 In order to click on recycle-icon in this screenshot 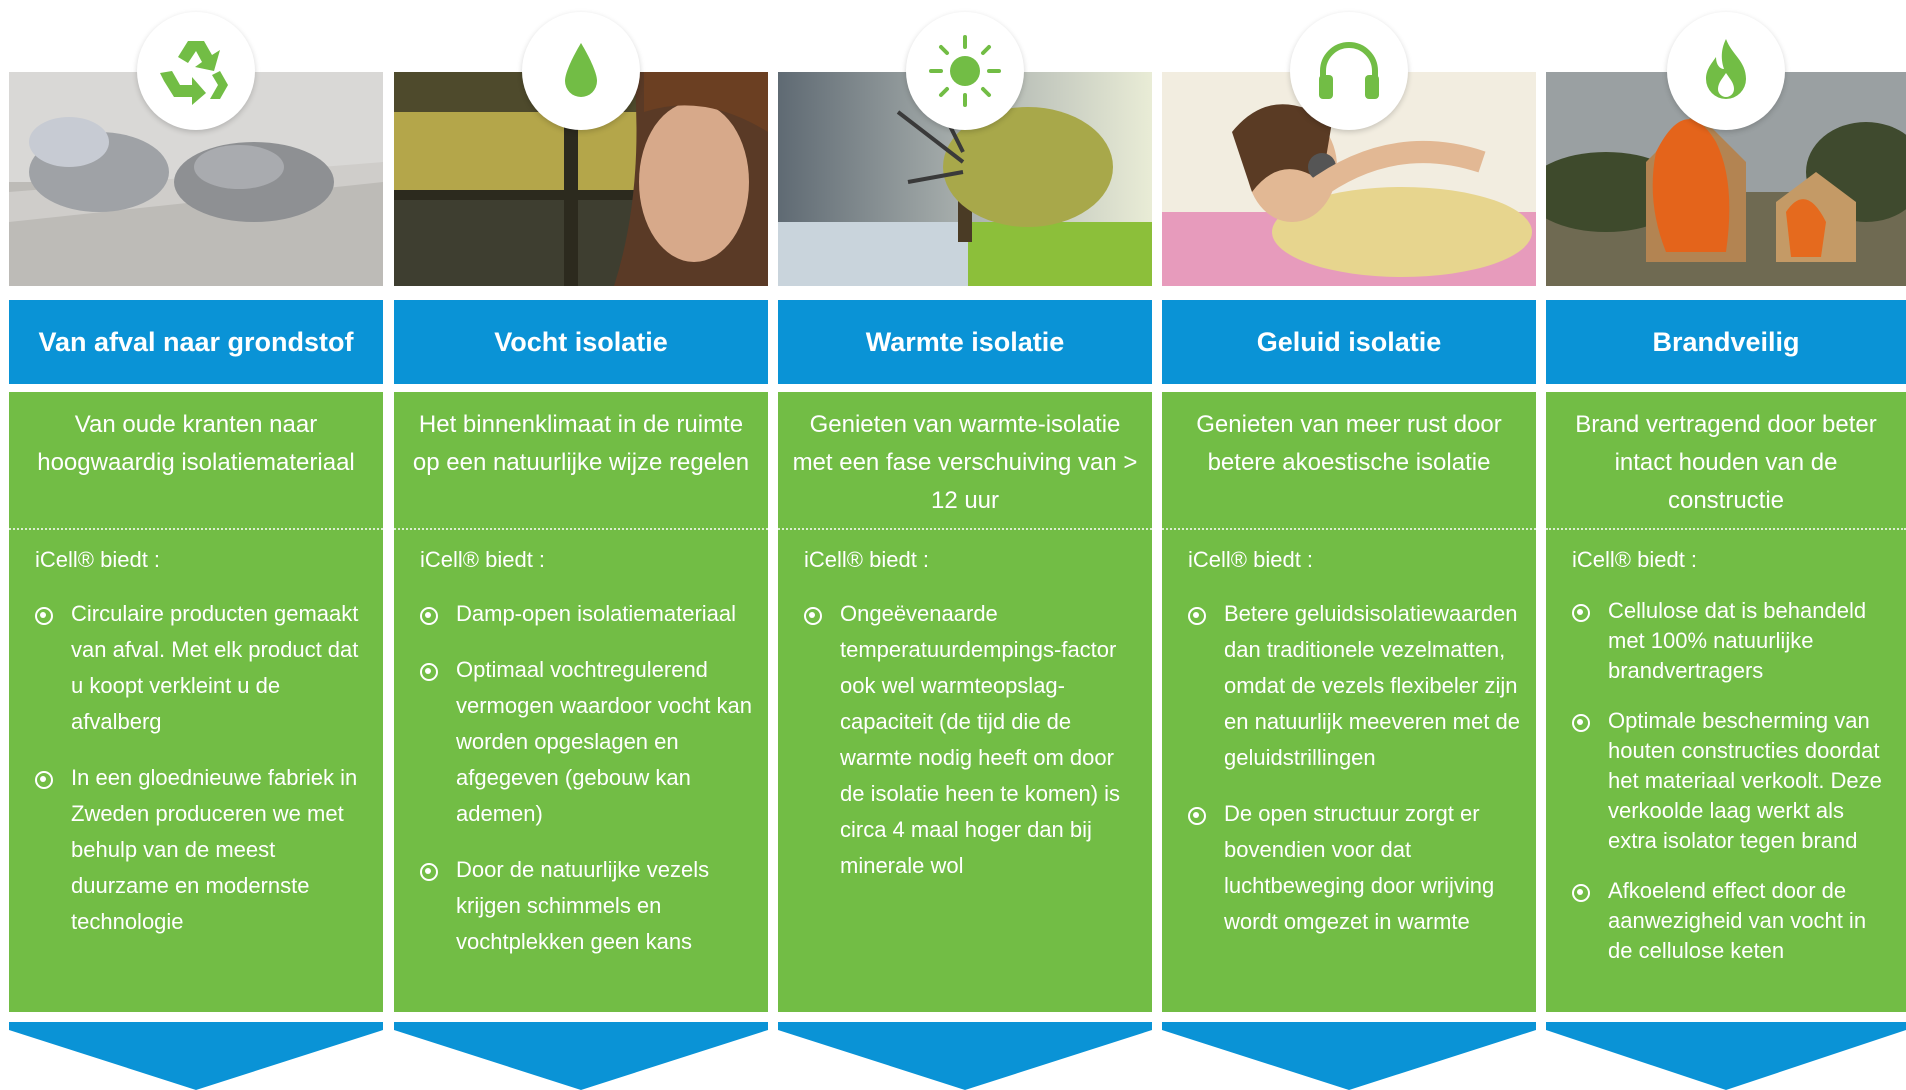, I will do `click(196, 71)`.